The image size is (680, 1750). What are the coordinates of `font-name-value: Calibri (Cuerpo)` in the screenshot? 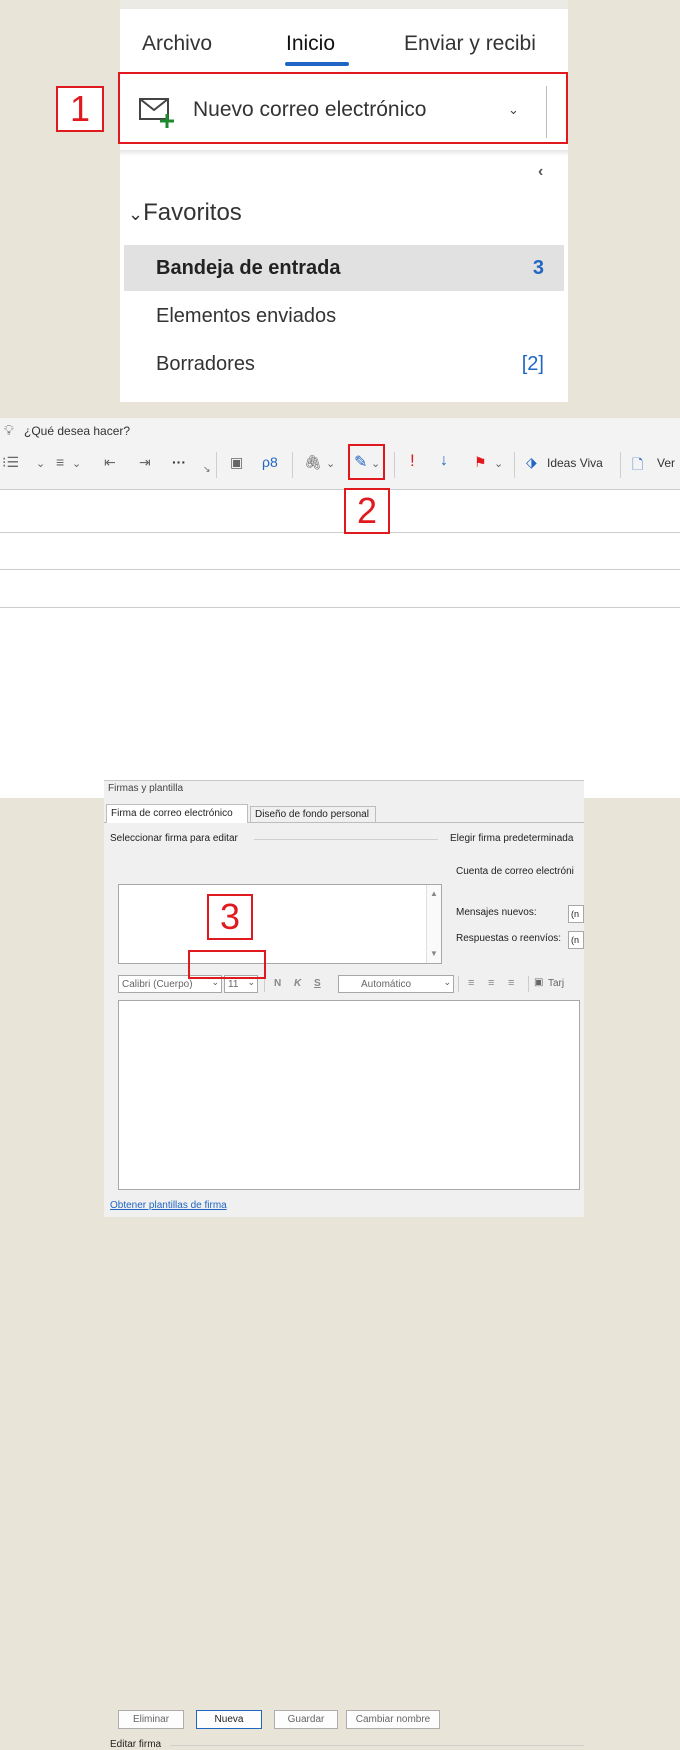 It's located at (157, 984).